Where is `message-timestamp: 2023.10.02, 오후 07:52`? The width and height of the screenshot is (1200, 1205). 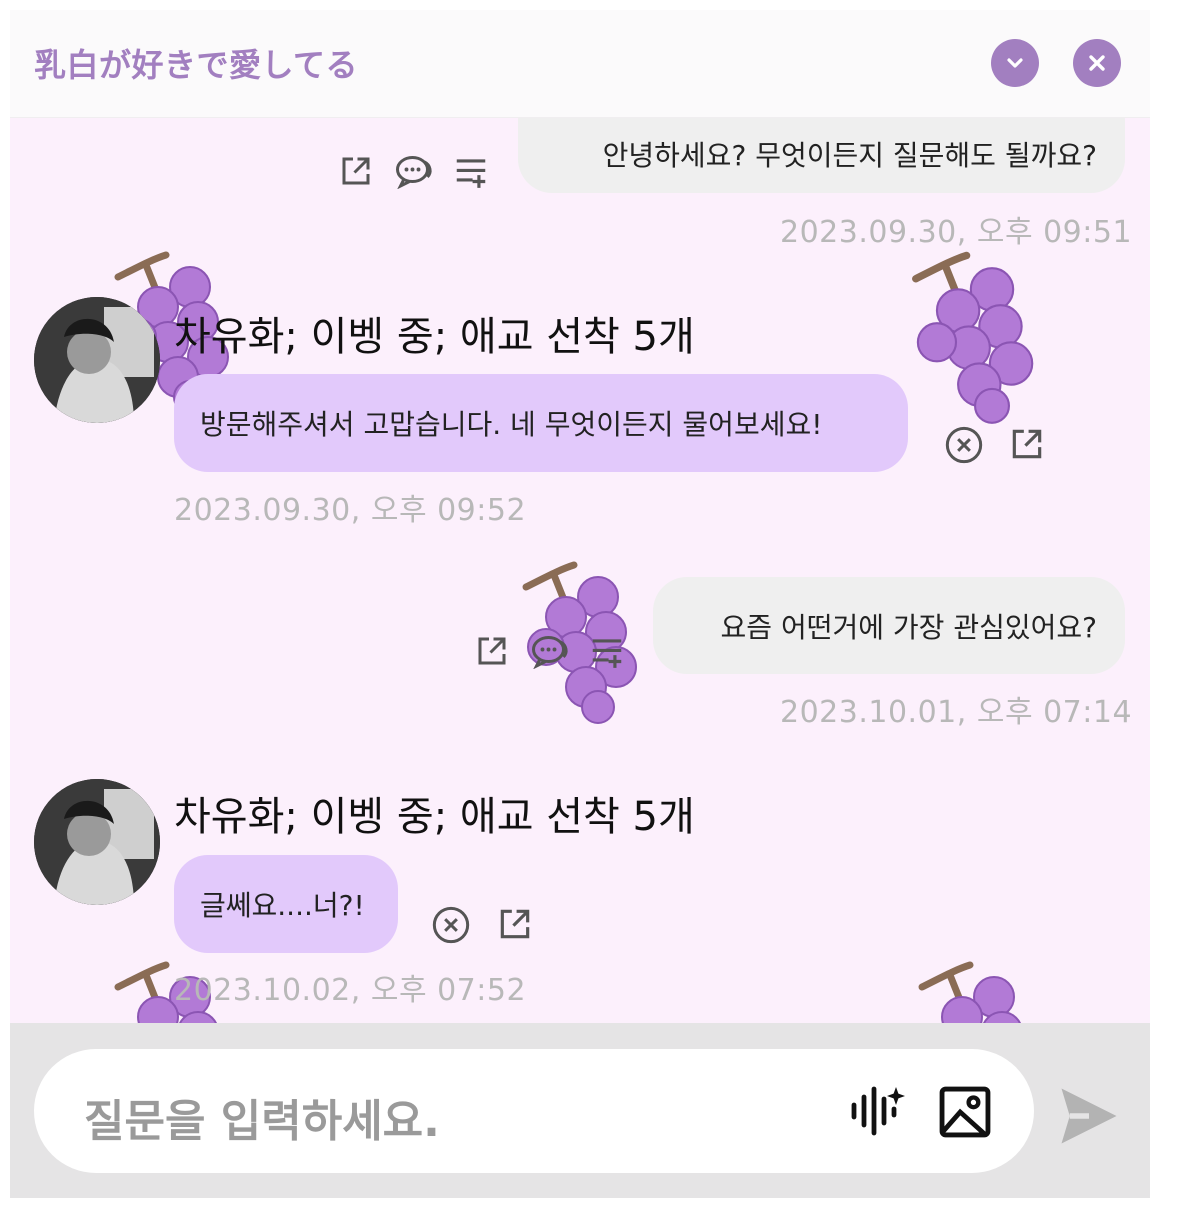
message-timestamp: 2023.10.02, 오후 07:52 is located at coordinates (350, 990).